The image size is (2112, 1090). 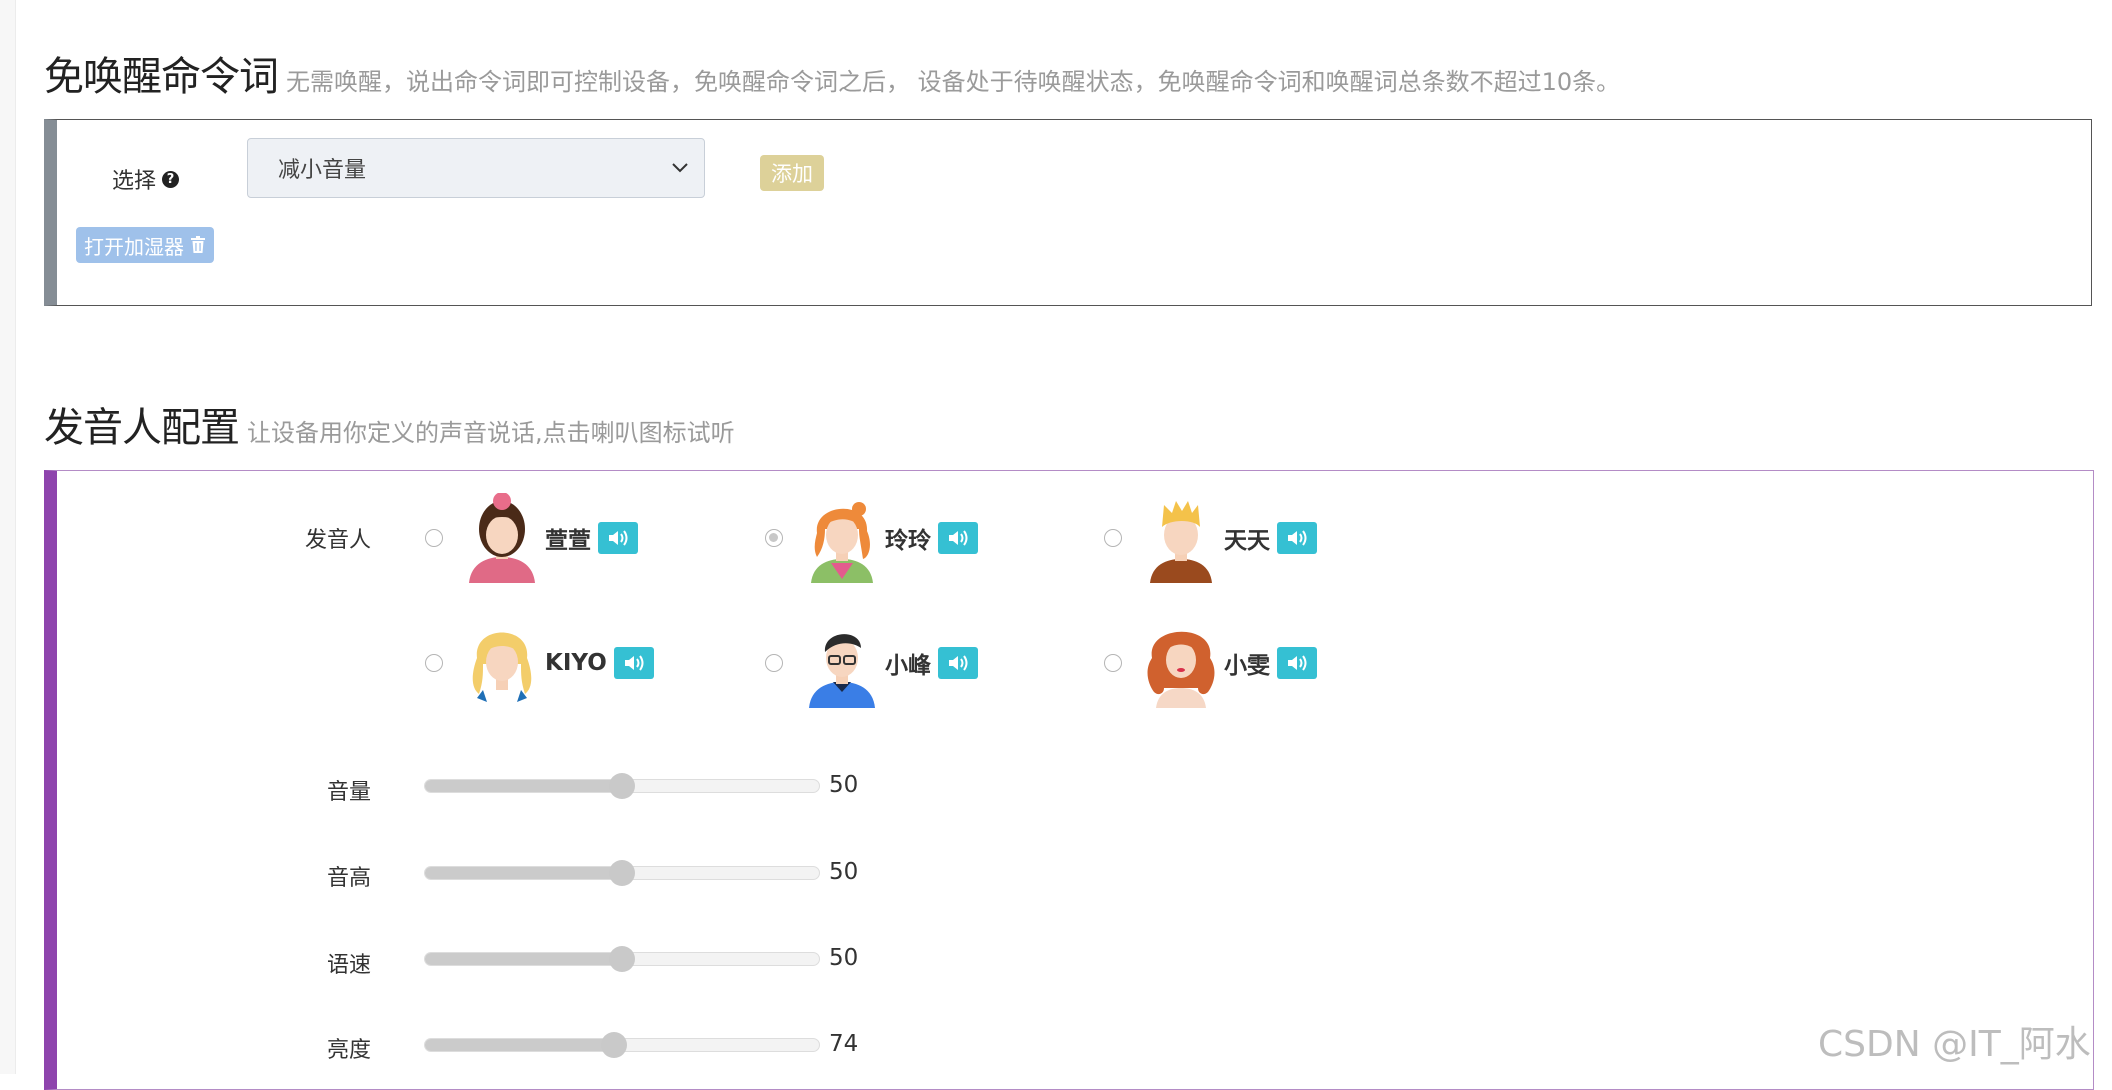 I want to click on command-select-value: 减小音量, so click(x=322, y=170).